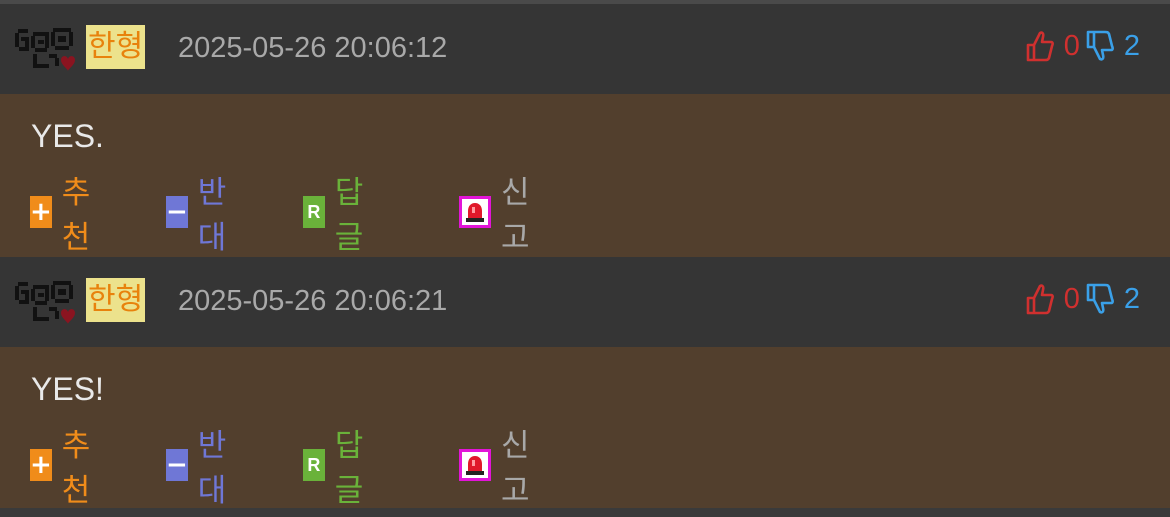 The width and height of the screenshot is (1170, 517). I want to click on comment-timestamp: 2025-05-26 20:06:21, so click(313, 301).